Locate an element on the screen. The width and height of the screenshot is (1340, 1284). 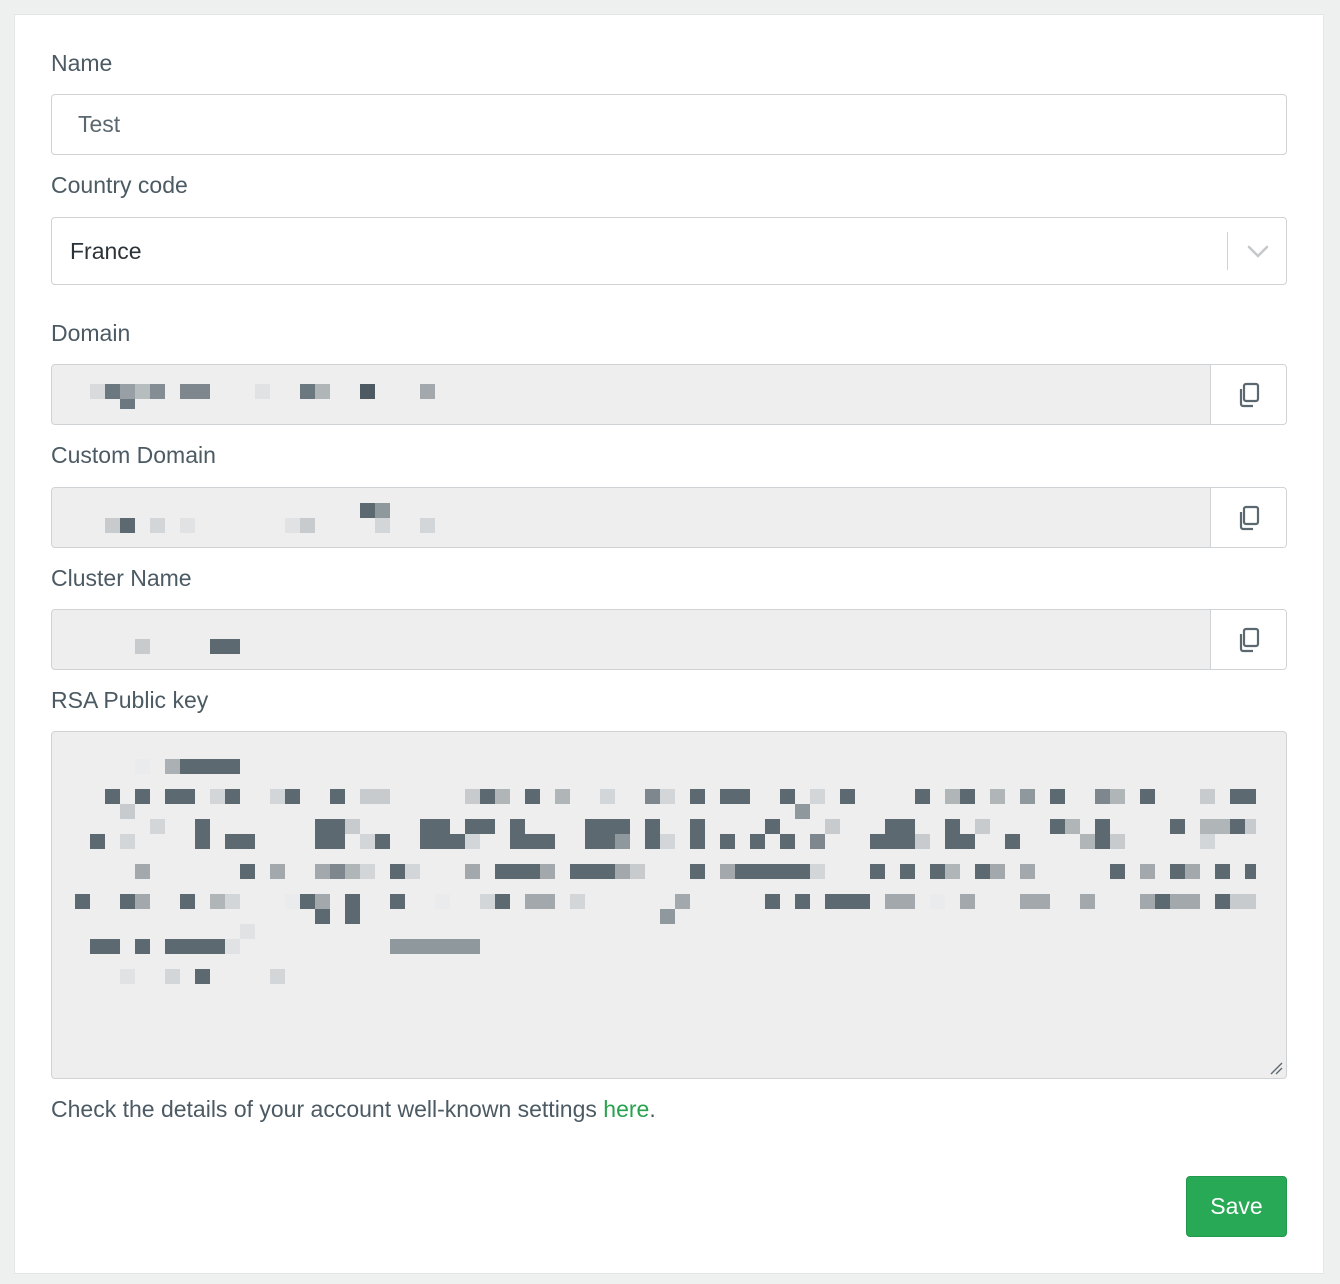
copy-domain-button is located at coordinates (1248, 394).